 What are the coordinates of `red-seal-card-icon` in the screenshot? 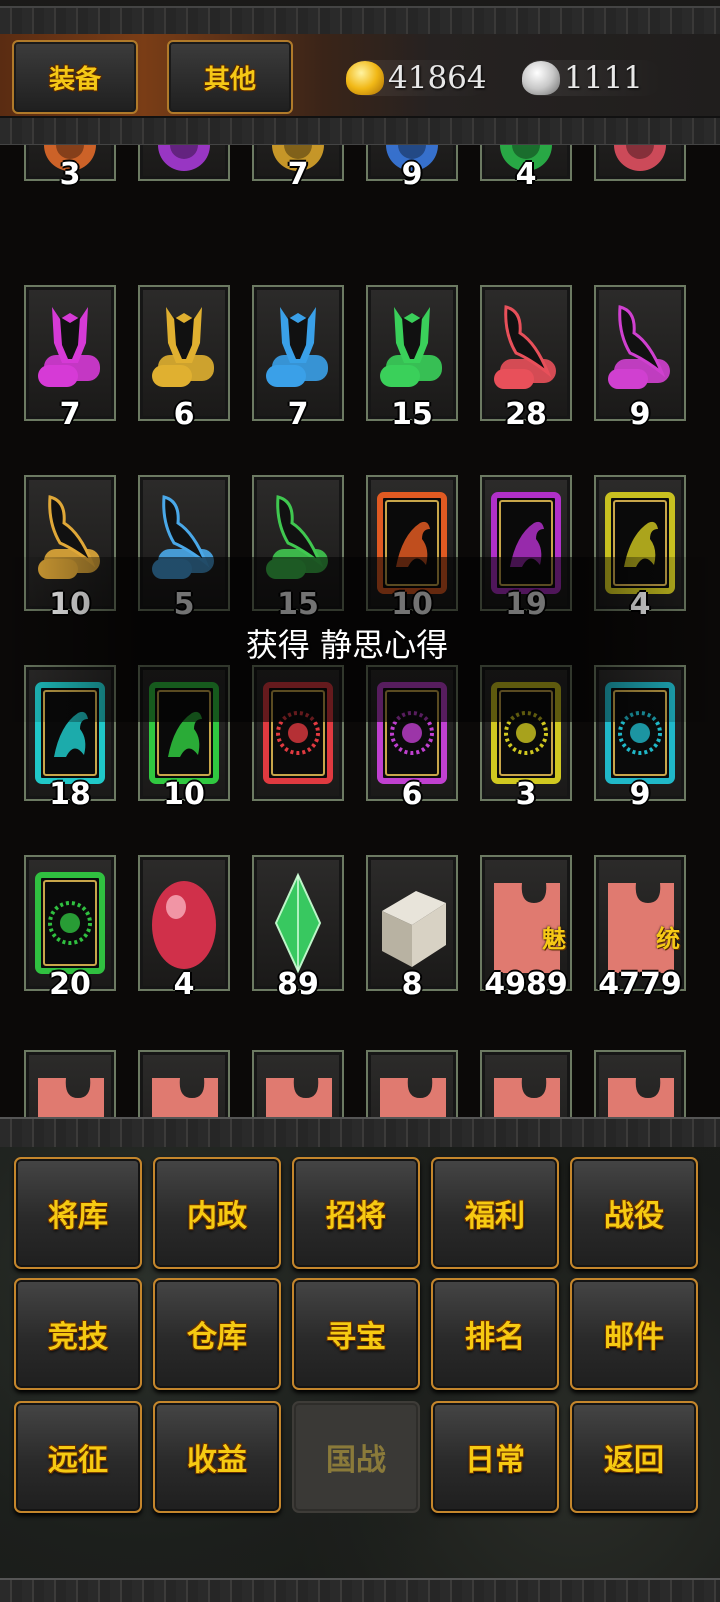 It's located at (298, 733).